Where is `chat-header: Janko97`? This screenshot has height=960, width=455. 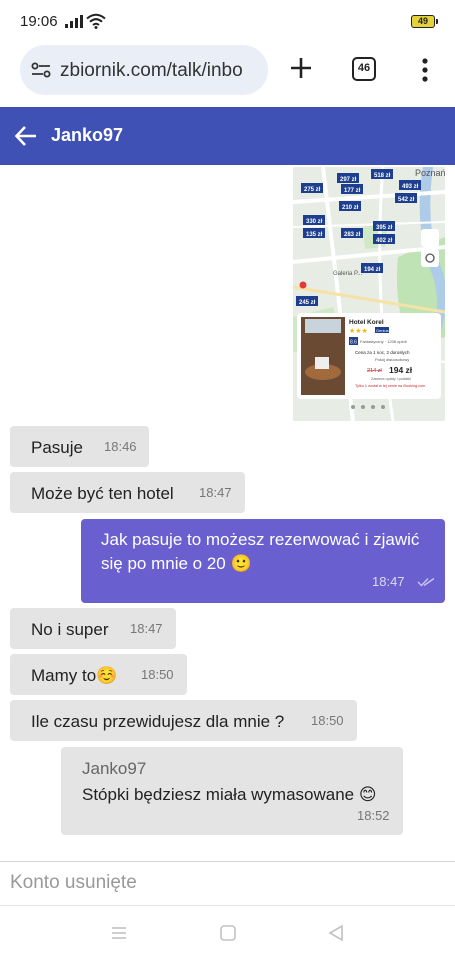
chat-header: Janko97 is located at coordinates (227, 136).